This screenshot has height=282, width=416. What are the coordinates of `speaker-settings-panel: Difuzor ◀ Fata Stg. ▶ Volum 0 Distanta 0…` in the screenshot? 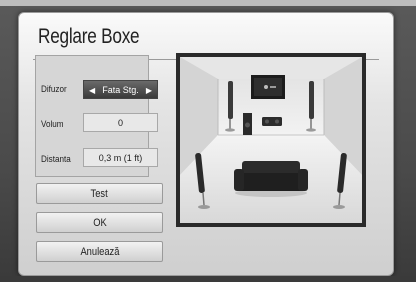 It's located at (96, 116).